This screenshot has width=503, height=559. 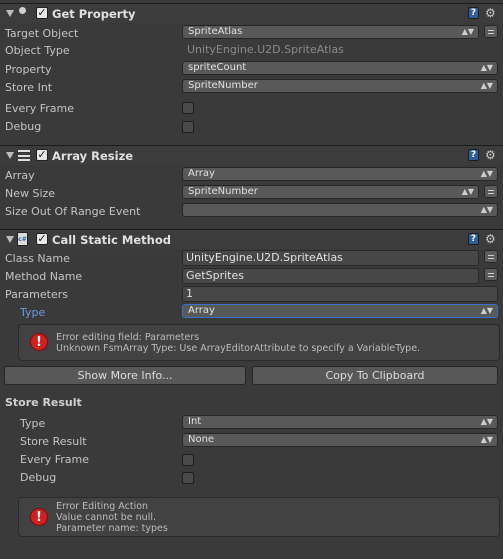 What do you see at coordinates (188, 127) in the screenshot?
I see `debug-checkbox` at bounding box center [188, 127].